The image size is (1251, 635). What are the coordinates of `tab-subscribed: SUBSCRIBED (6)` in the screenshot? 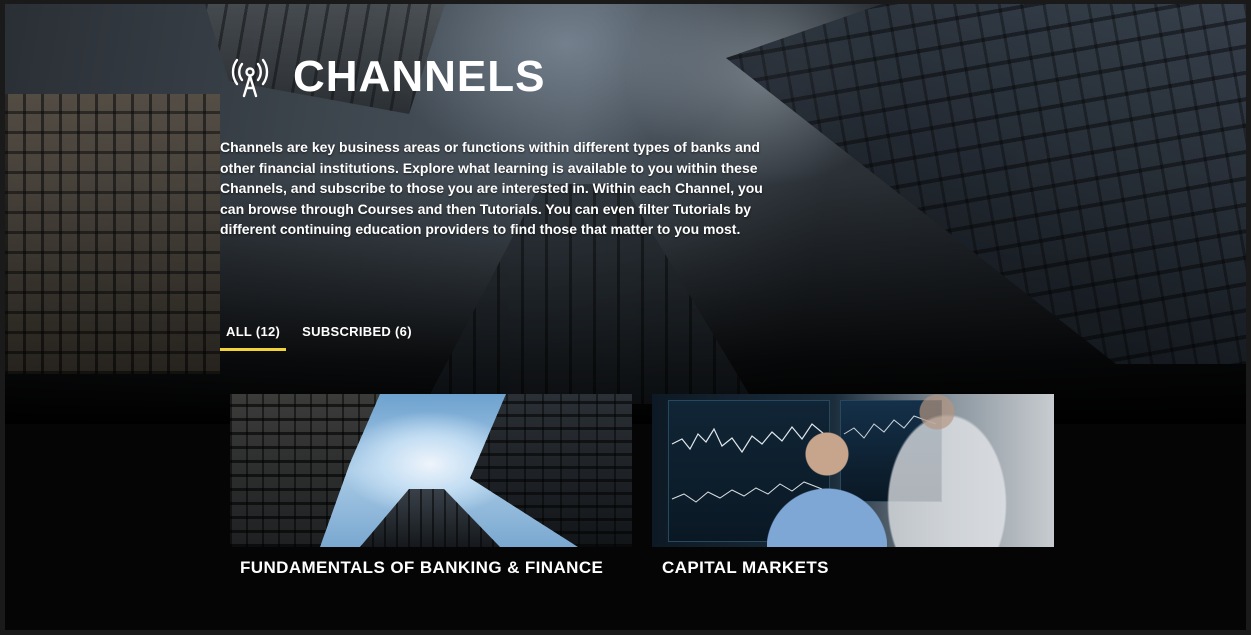 It's located at (357, 335).